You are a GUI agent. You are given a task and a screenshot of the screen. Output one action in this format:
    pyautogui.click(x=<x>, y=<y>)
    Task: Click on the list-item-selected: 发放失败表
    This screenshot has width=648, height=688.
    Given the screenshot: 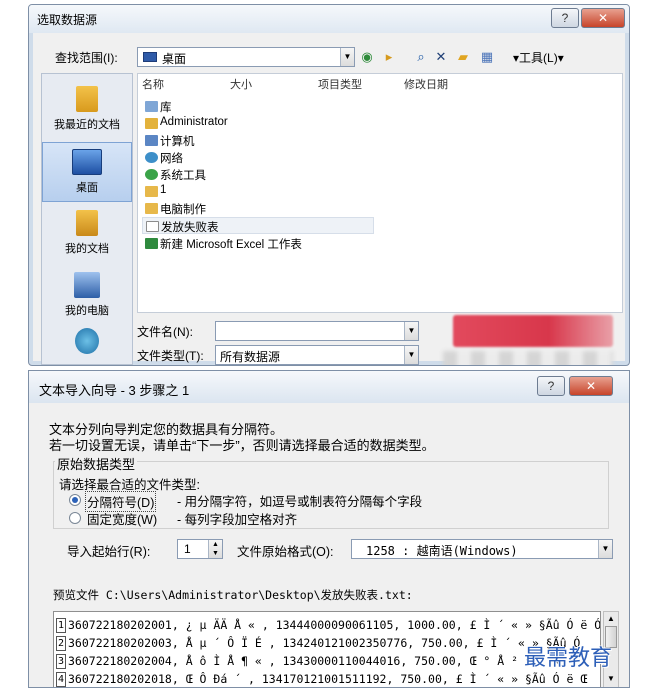 What is the action you would take?
    pyautogui.click(x=258, y=225)
    